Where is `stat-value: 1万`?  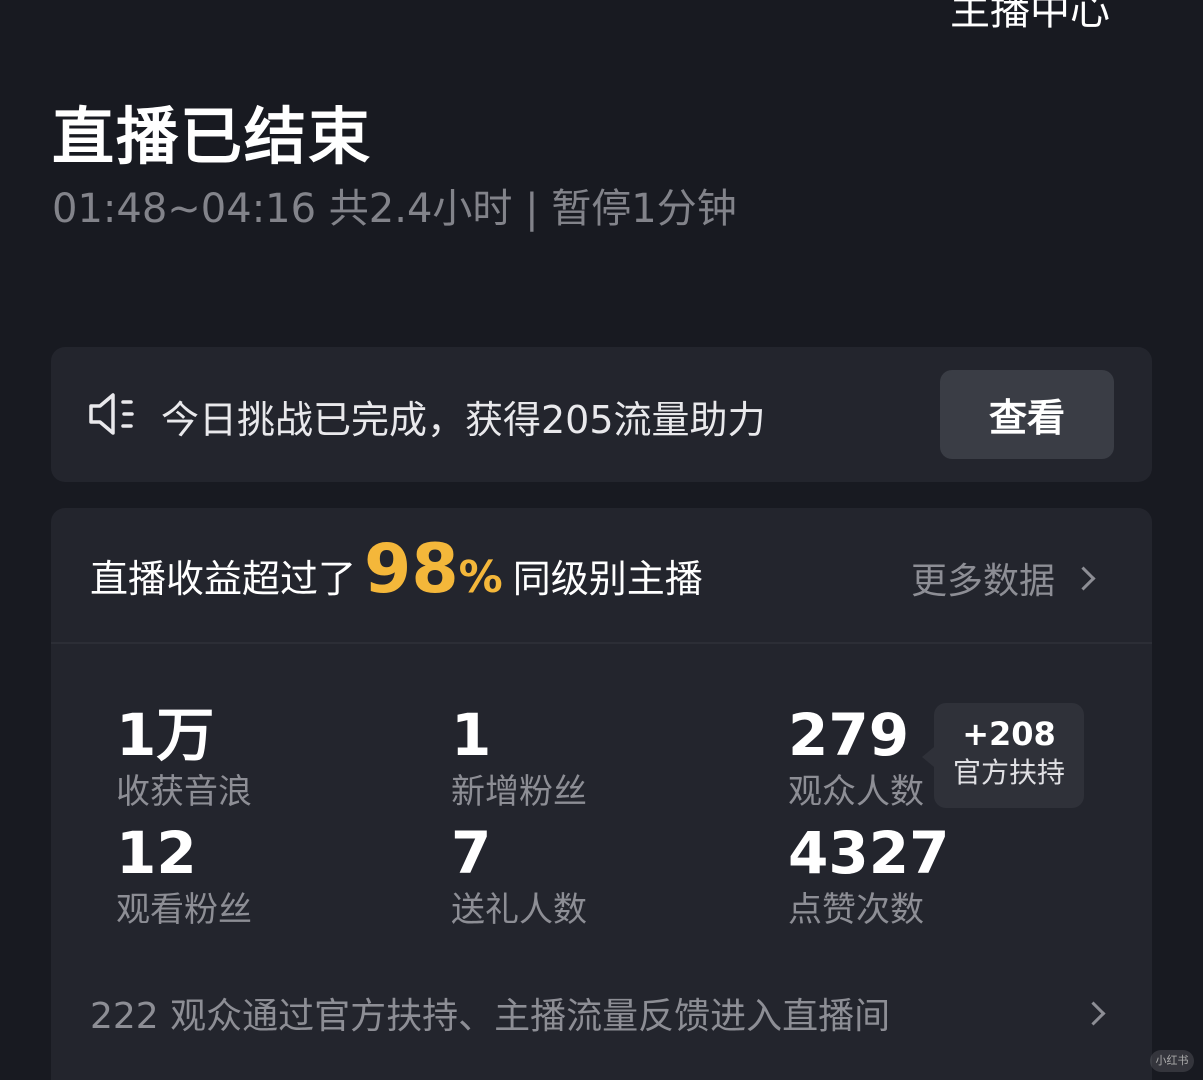
stat-value: 1万 is located at coordinates (165, 735).